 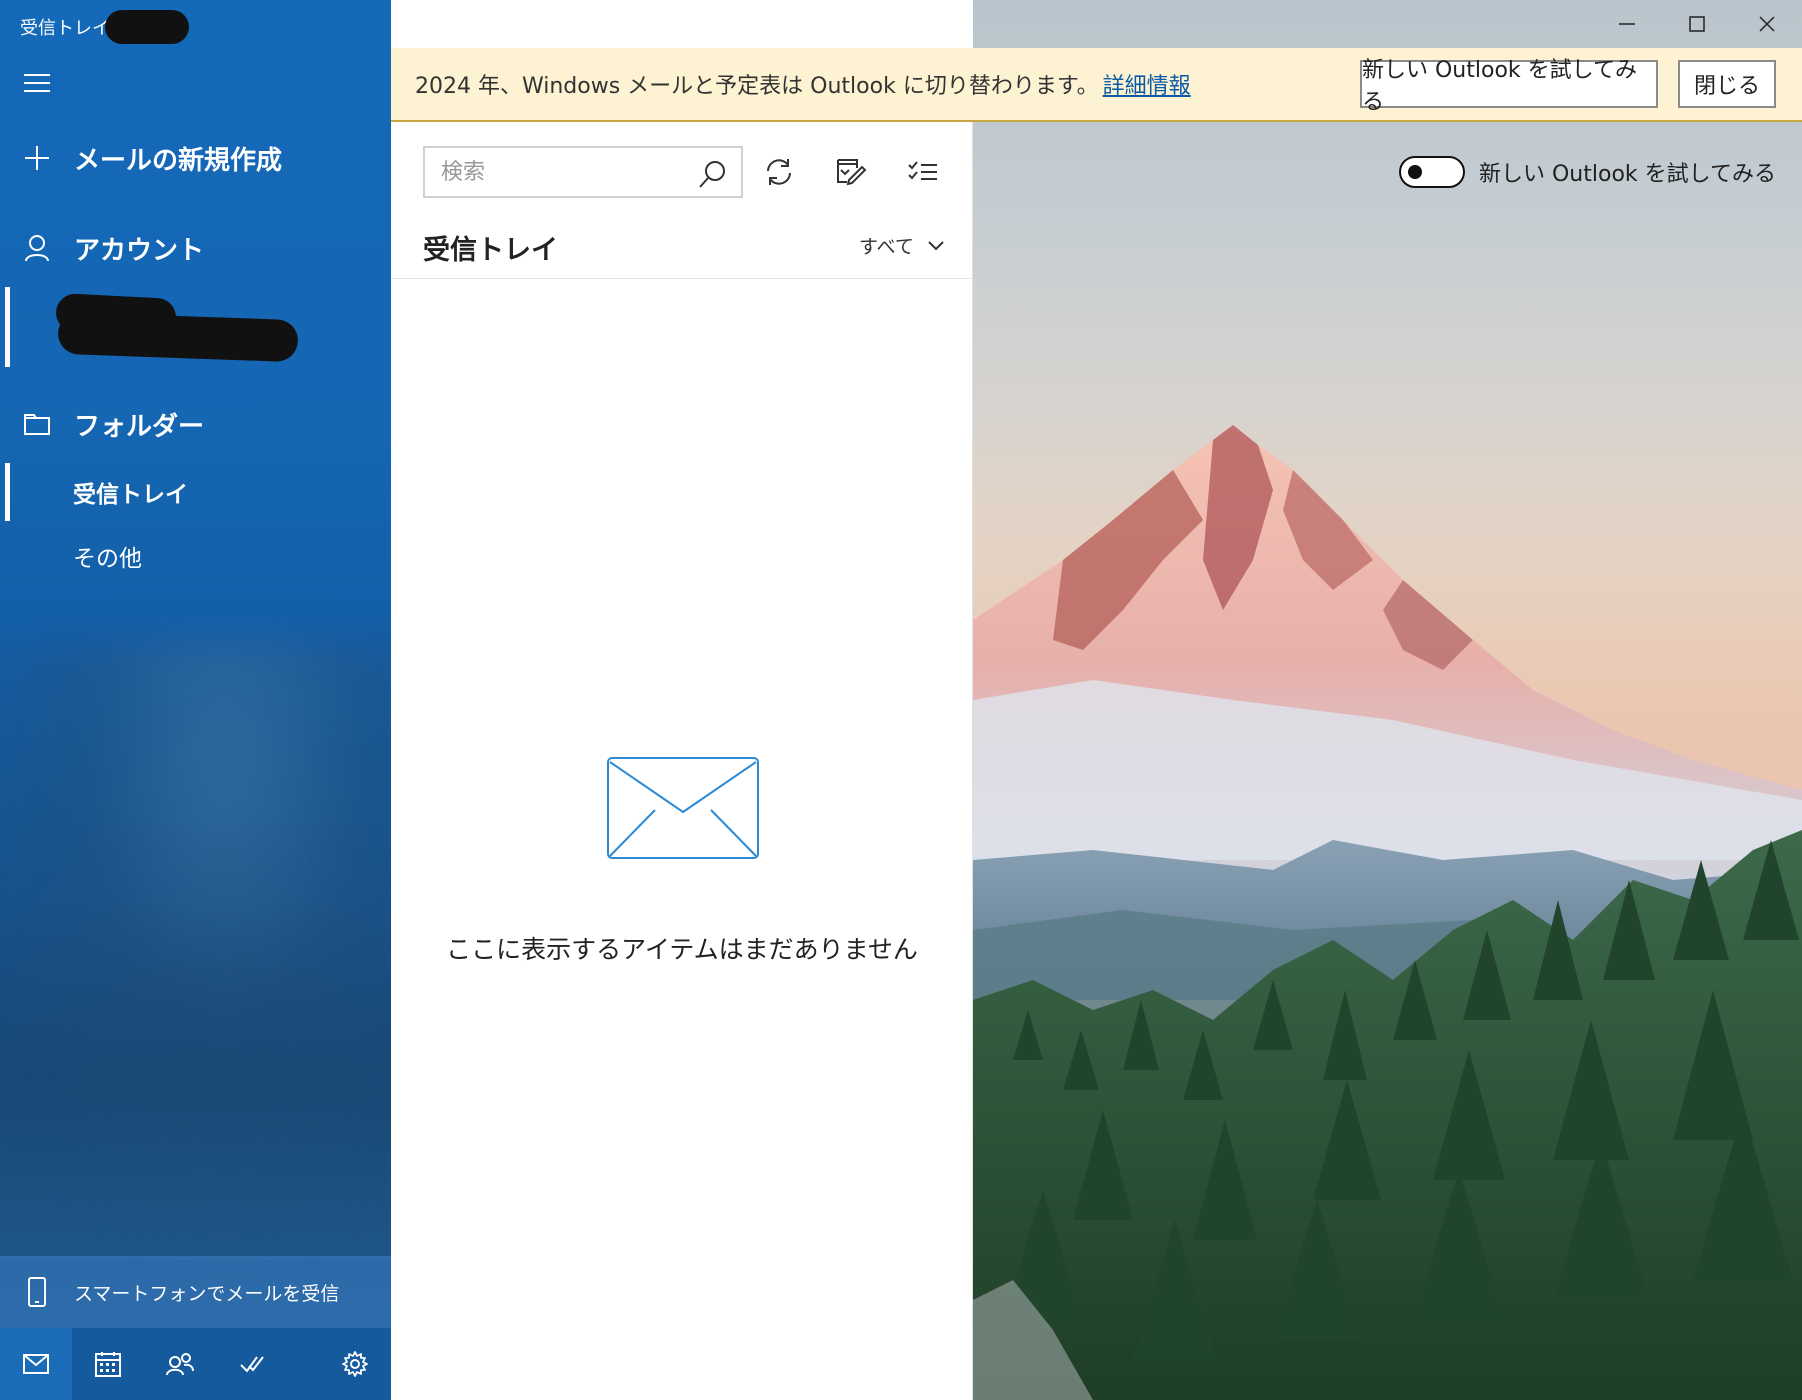 I want to click on window-title: 受信トレイ, so click(x=65, y=28).